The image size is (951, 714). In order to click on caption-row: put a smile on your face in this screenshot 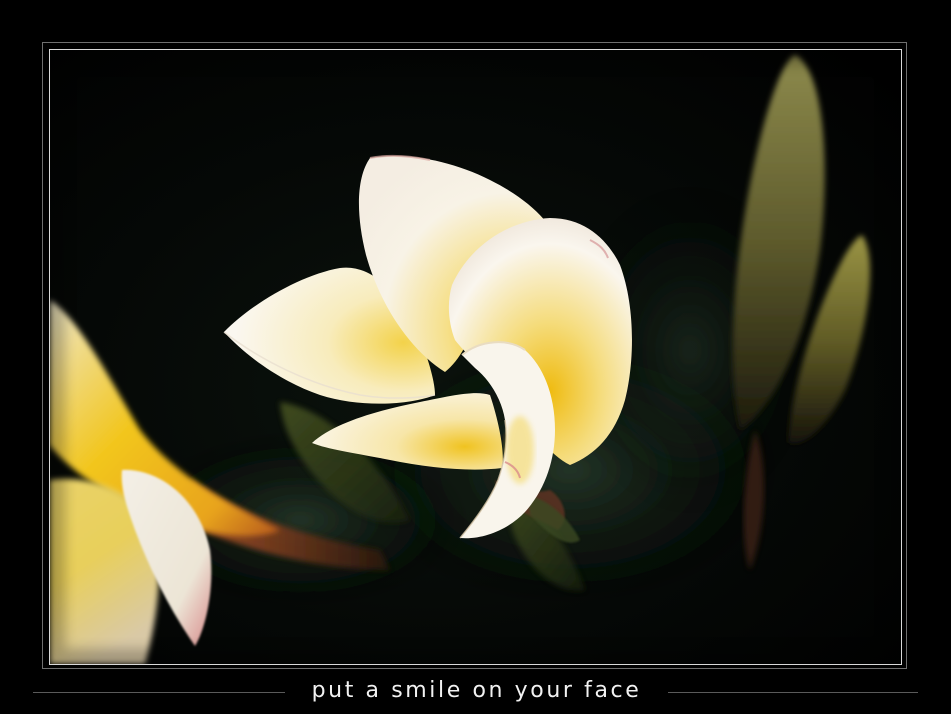, I will do `click(475, 691)`.